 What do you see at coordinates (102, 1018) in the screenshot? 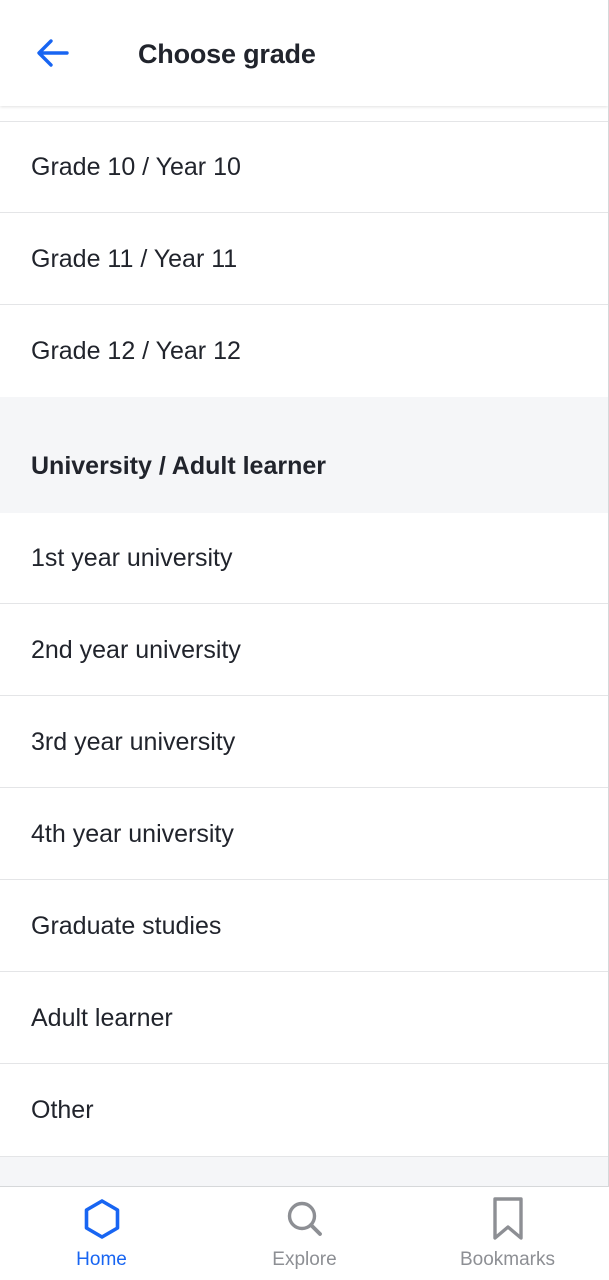
I see `list-item-label: Adult learner` at bounding box center [102, 1018].